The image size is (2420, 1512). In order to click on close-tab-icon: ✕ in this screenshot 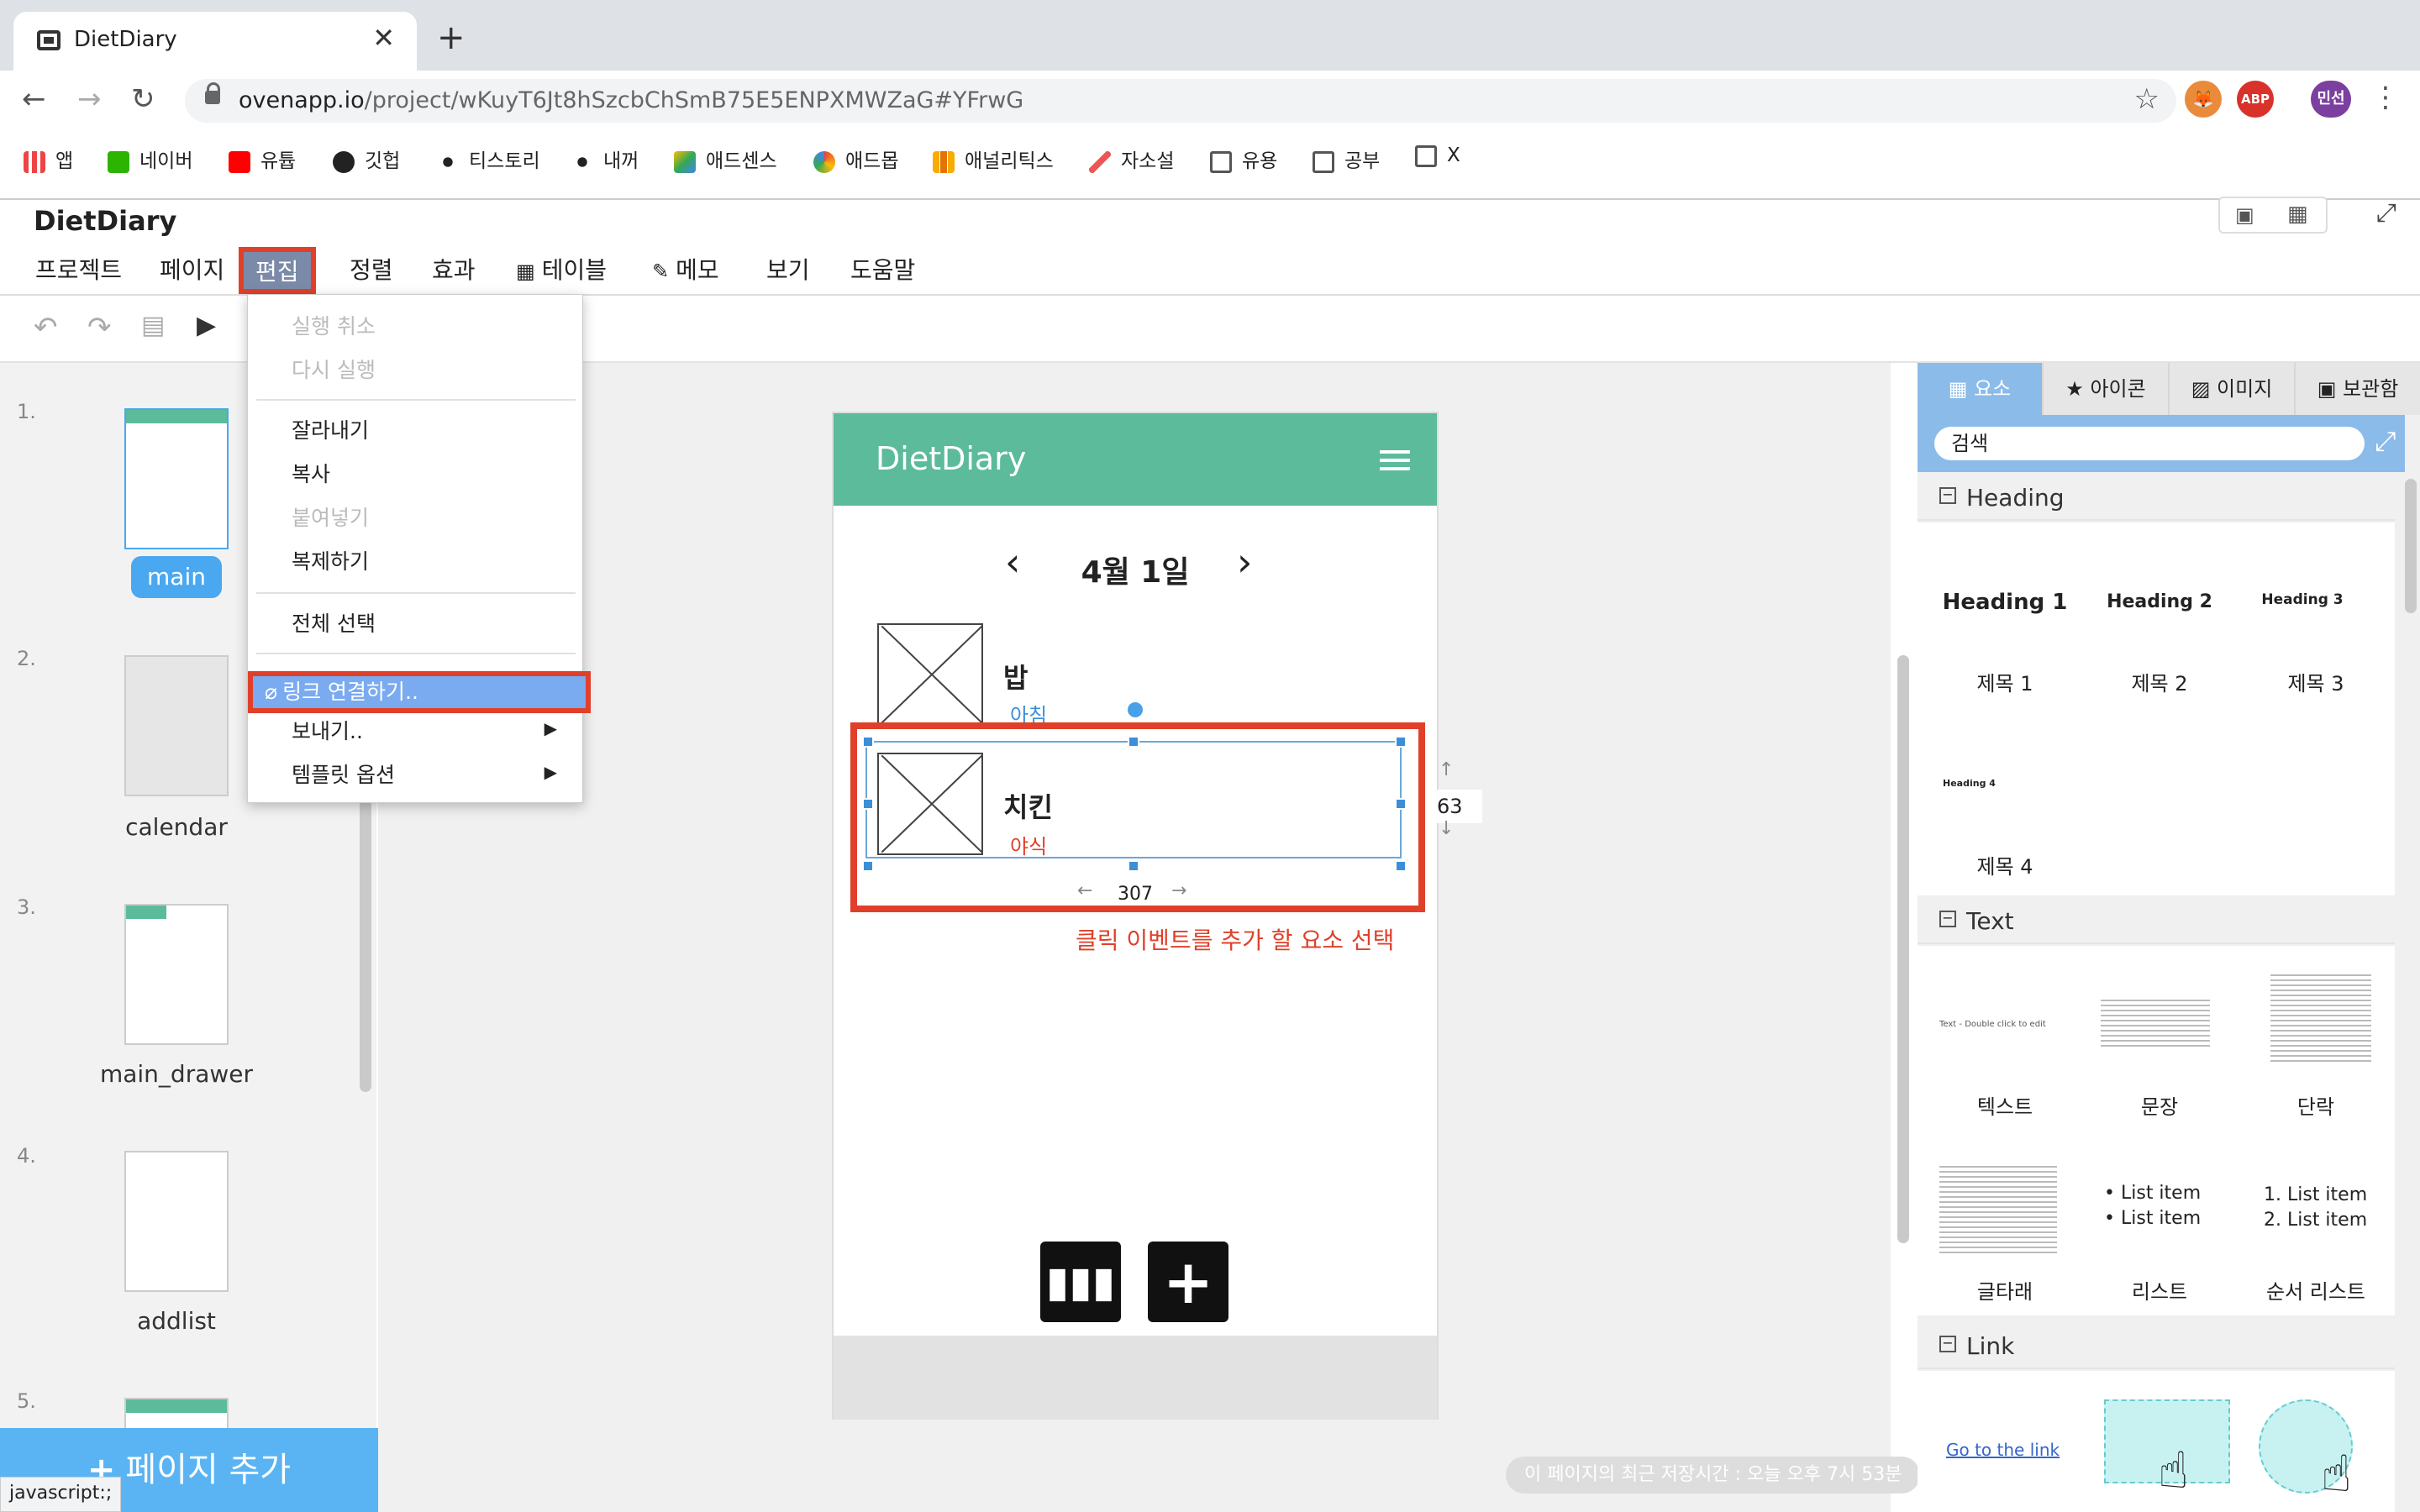, I will do `click(383, 38)`.